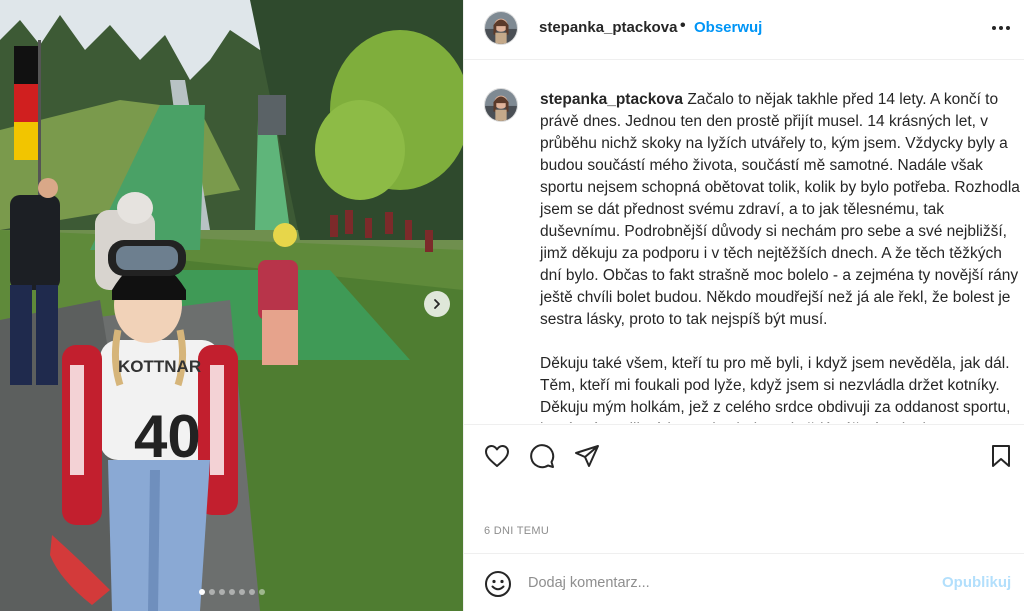 This screenshot has width=1024, height=611. What do you see at coordinates (167, 436) in the screenshot?
I see `bib-number: 40` at bounding box center [167, 436].